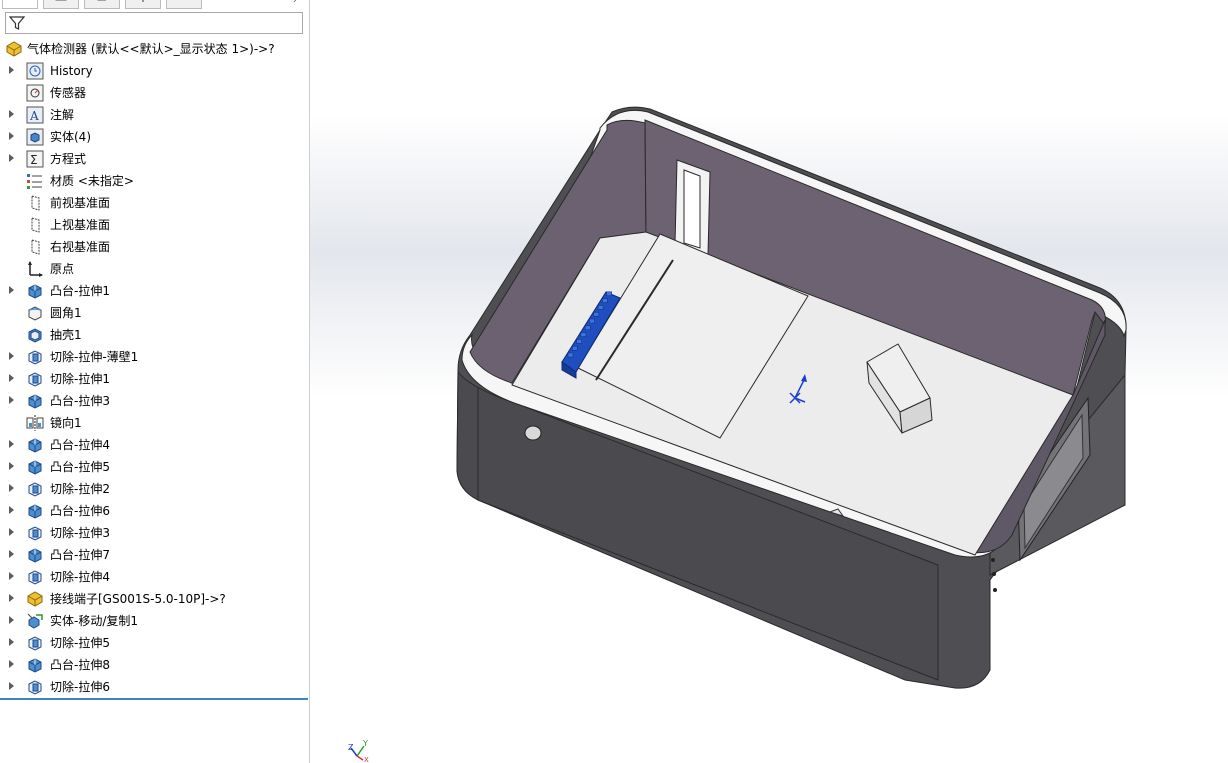  Describe the element at coordinates (143, 4) in the screenshot. I see `dimxpert-manager-tab` at that location.